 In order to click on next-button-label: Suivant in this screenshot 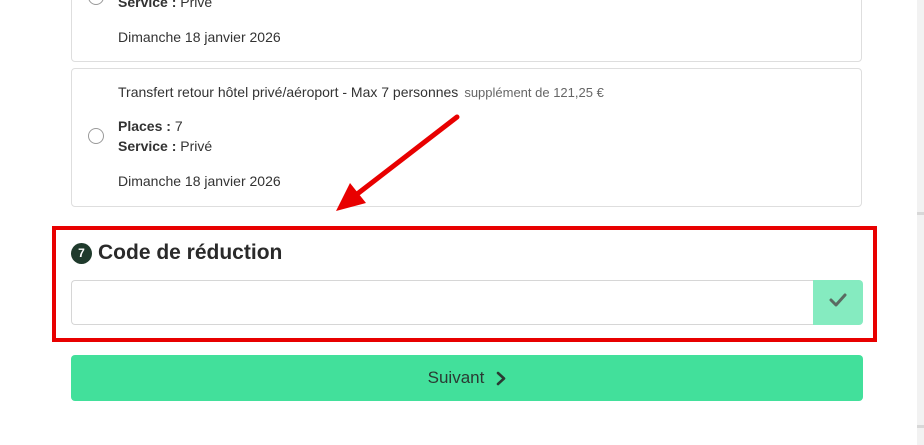, I will do `click(456, 377)`.